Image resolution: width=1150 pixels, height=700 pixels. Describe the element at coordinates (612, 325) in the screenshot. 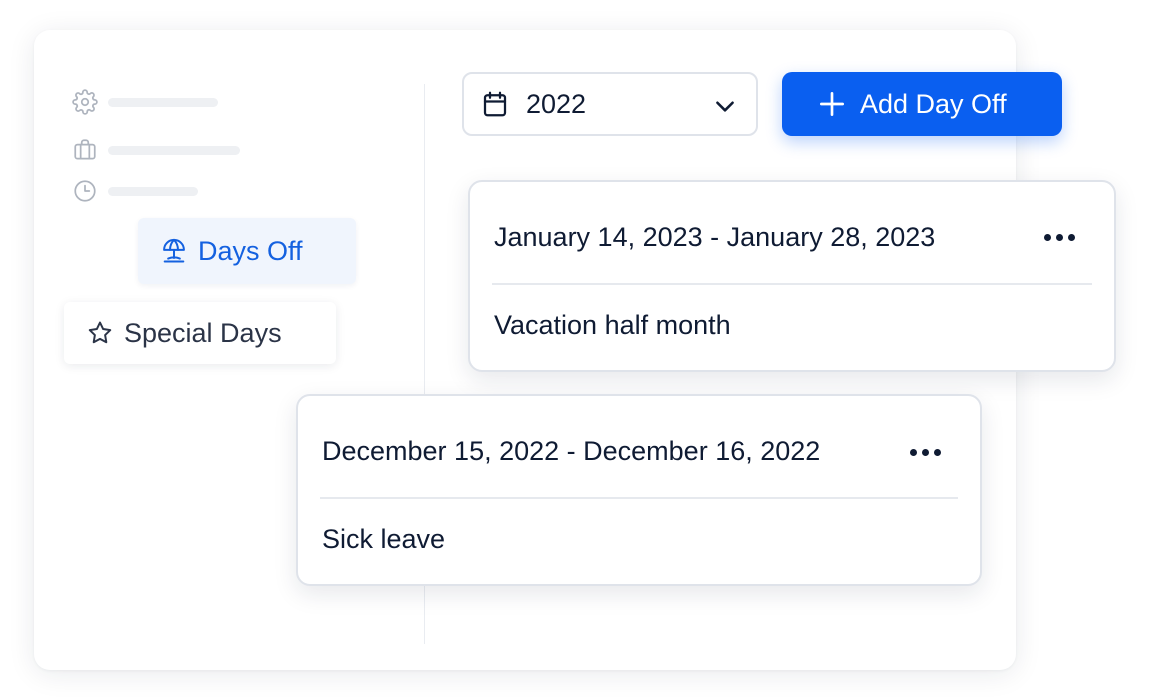

I see `day-off-note: Vacation half month` at that location.